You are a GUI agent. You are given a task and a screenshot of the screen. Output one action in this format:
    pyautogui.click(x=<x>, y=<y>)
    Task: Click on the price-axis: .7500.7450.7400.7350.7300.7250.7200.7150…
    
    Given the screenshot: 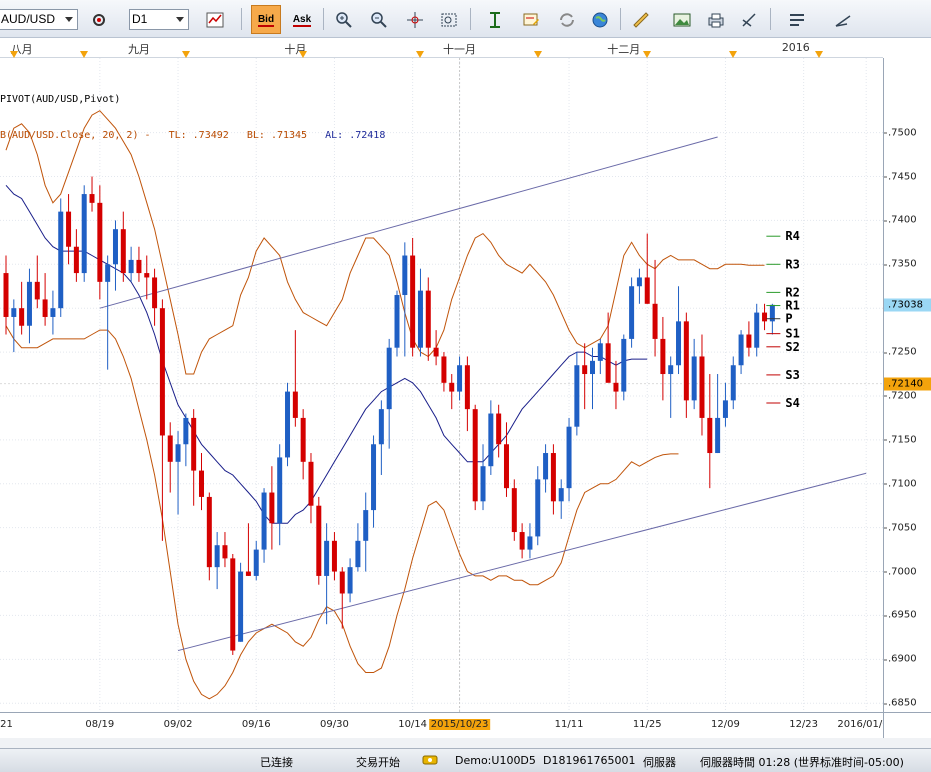 What is the action you would take?
    pyautogui.click(x=907, y=385)
    